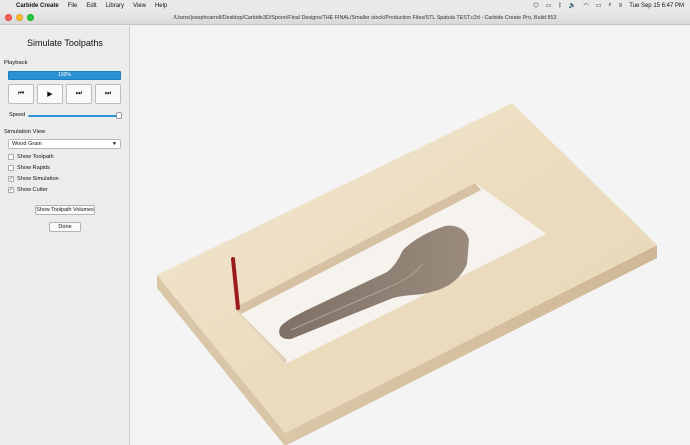 The height and width of the screenshot is (445, 690). Describe the element at coordinates (119, 115) in the screenshot. I see `speed-slider-handle` at that location.